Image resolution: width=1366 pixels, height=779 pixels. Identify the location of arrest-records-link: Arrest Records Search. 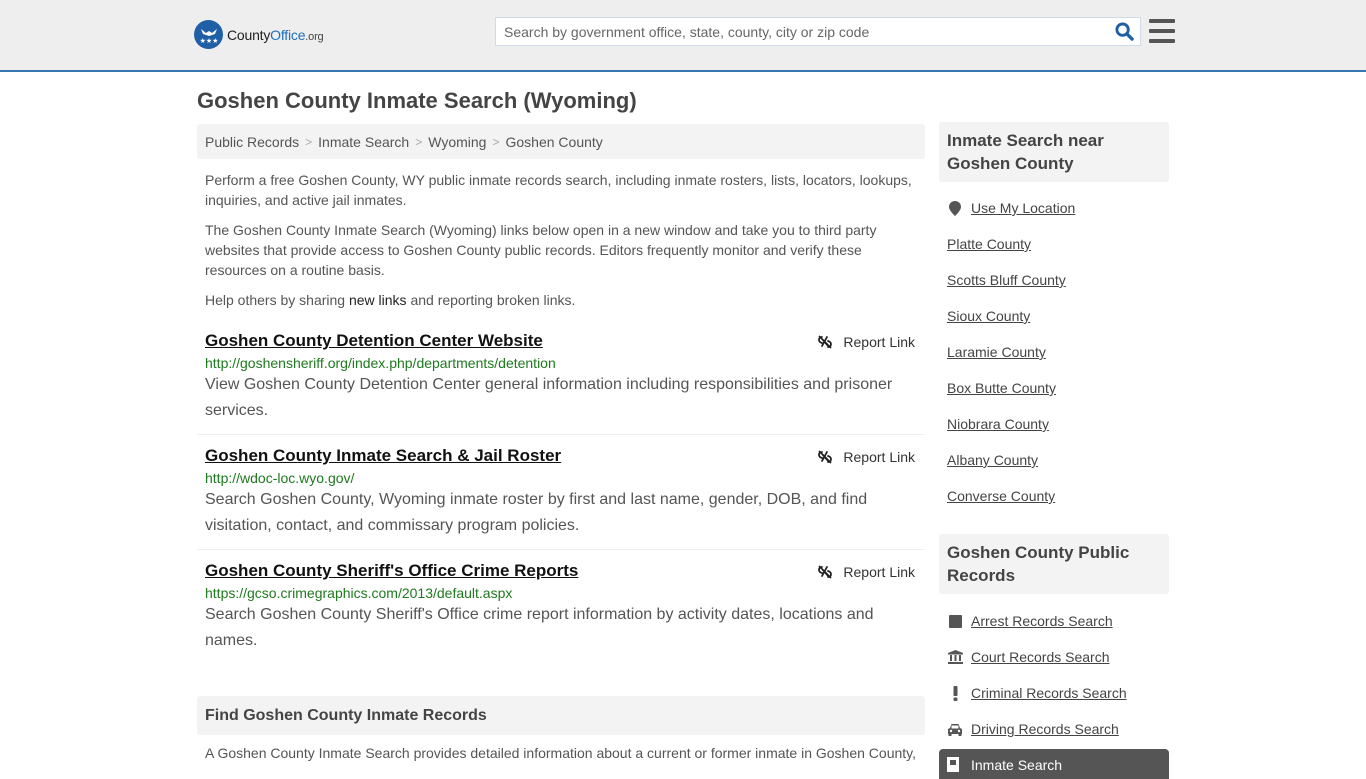
(1042, 621).